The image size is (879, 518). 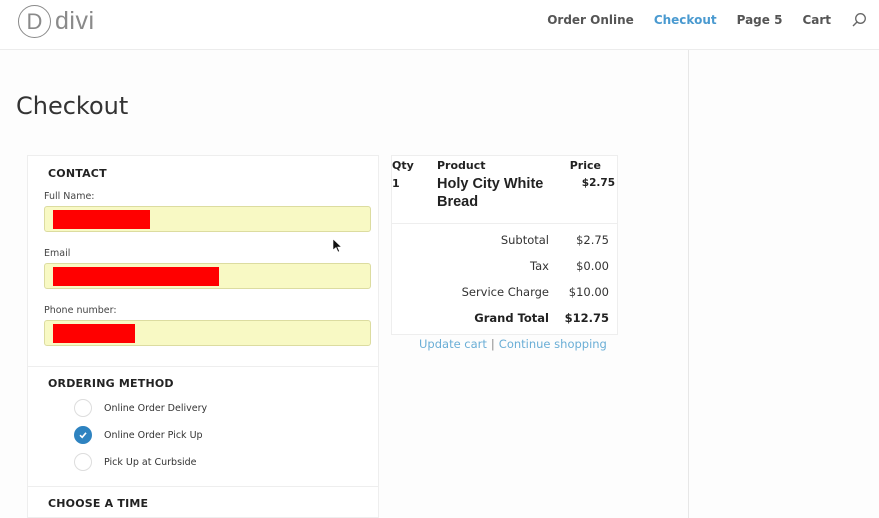 What do you see at coordinates (505, 292) in the screenshot?
I see `service-charge-label: Service Charge` at bounding box center [505, 292].